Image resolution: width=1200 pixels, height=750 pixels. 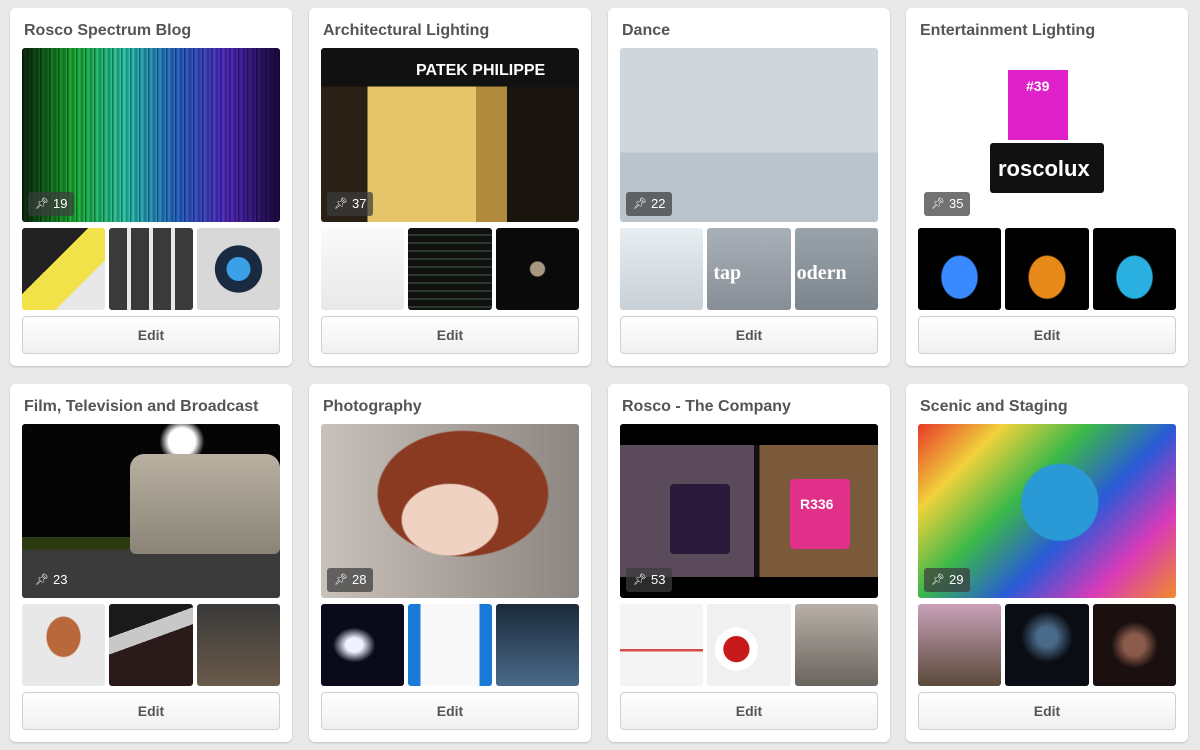 What do you see at coordinates (205, 504) in the screenshot?
I see `car-shape` at bounding box center [205, 504].